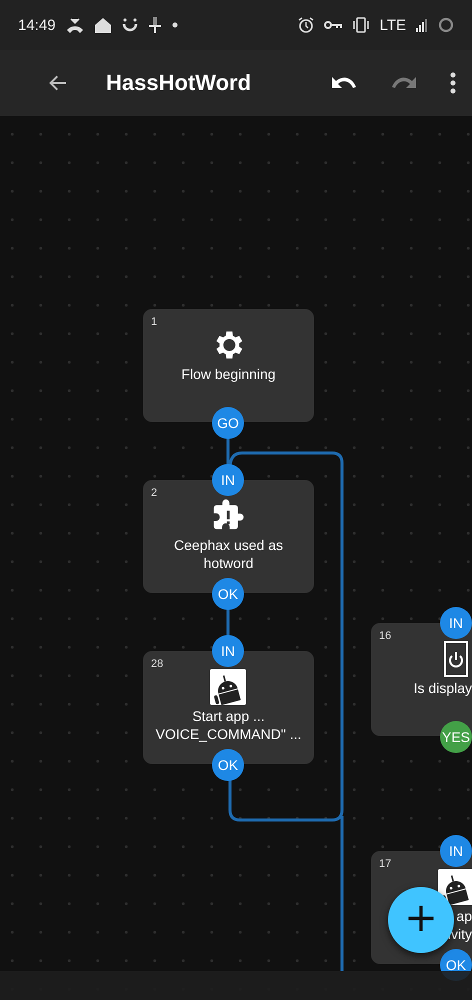 The image size is (472, 1000). Describe the element at coordinates (385, 636) in the screenshot. I see `node-number: 16` at that location.